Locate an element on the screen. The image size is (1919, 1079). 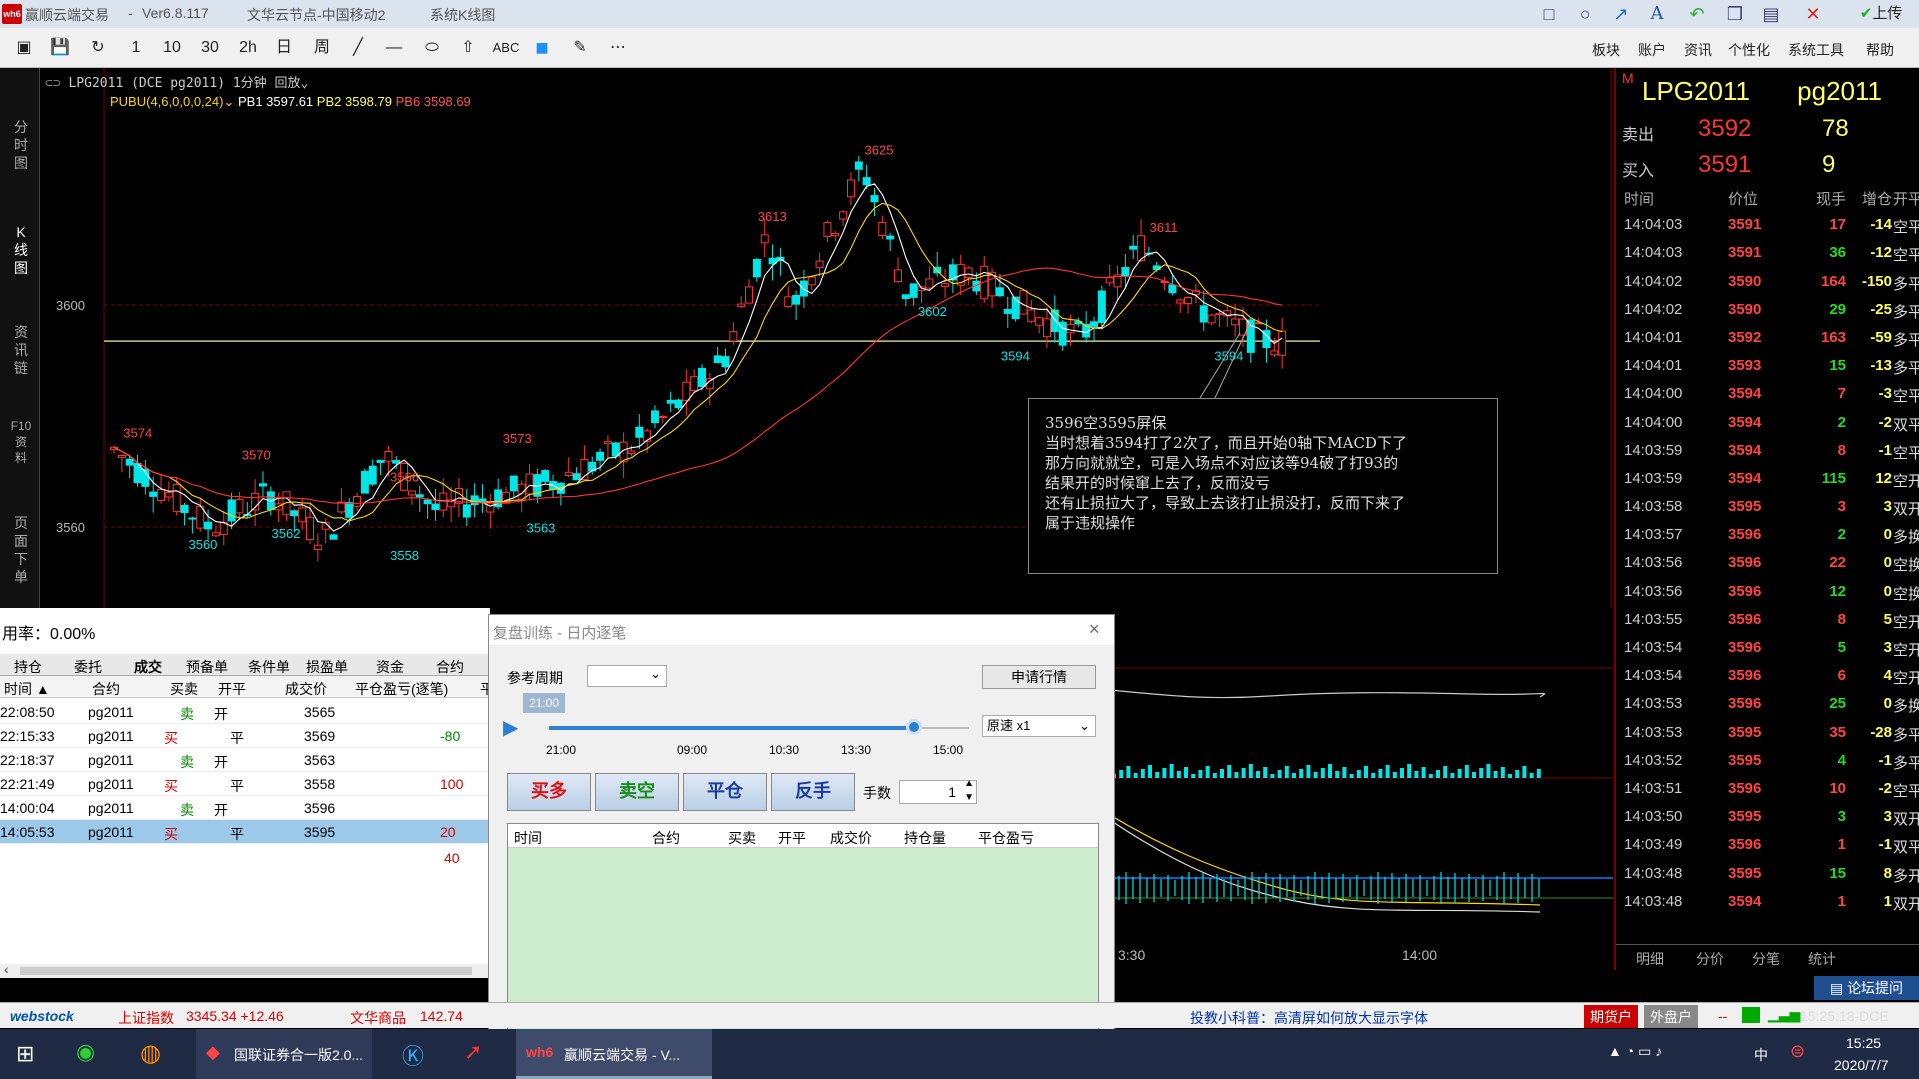
tab-detail: 明细 is located at coordinates (1650, 959).